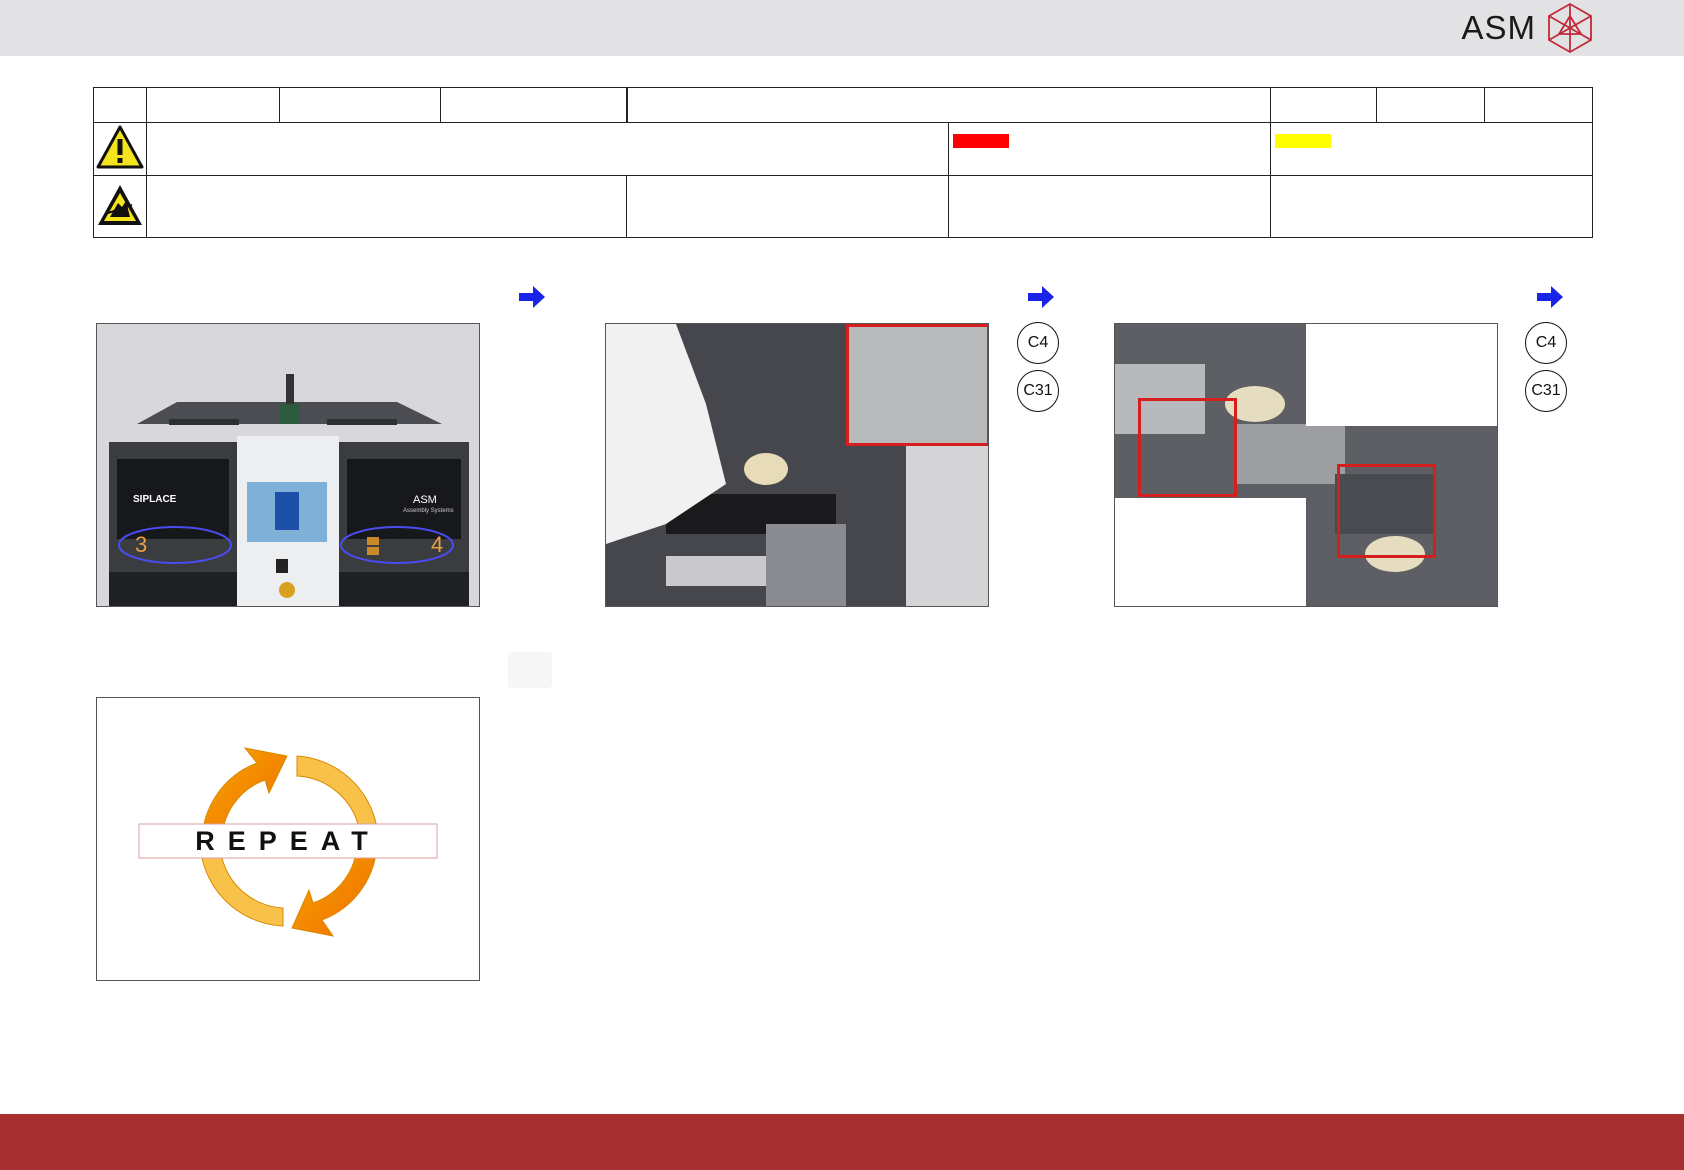 Image resolution: width=1684 pixels, height=1170 pixels. What do you see at coordinates (289, 490) in the screenshot?
I see `machine-illustration` at bounding box center [289, 490].